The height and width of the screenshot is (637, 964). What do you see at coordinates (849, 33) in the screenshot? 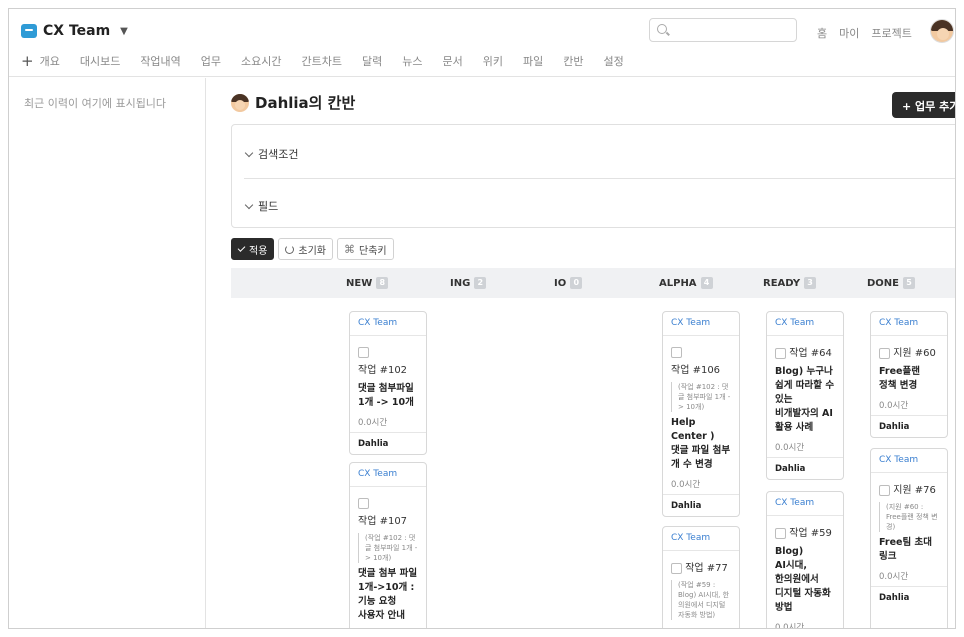
I see `link-my: 마이` at bounding box center [849, 33].